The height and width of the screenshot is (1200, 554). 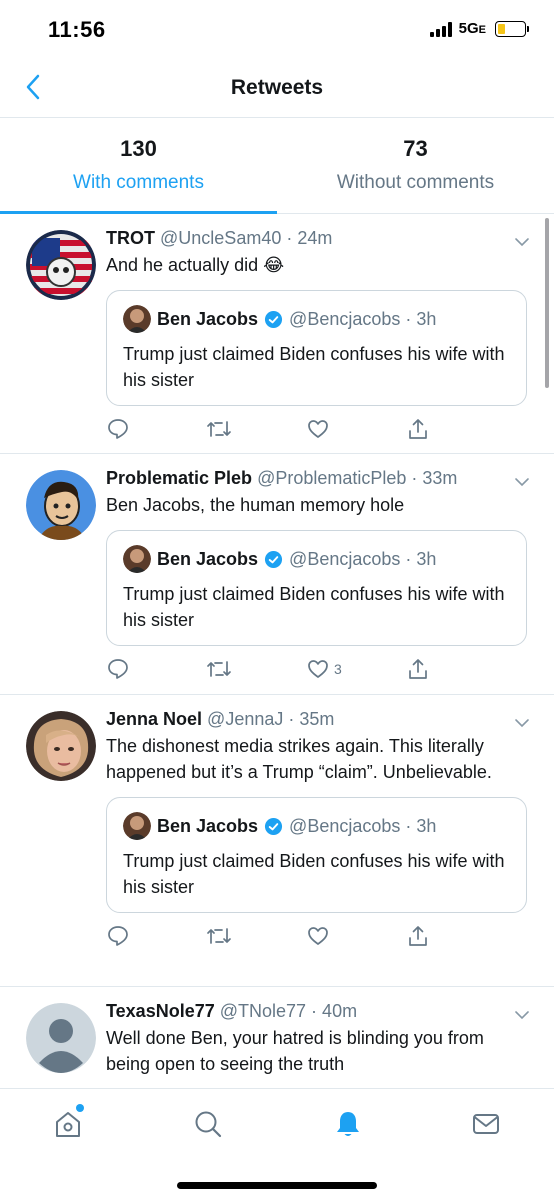 What do you see at coordinates (138, 148) in the screenshot?
I see `tab-count: 130` at bounding box center [138, 148].